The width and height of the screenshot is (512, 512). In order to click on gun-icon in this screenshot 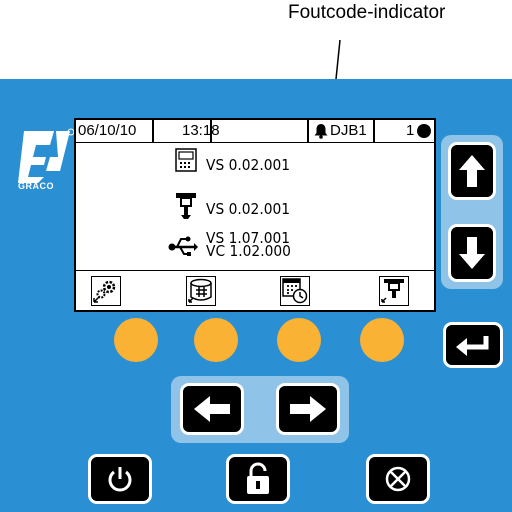, I will do `click(392, 291)`.